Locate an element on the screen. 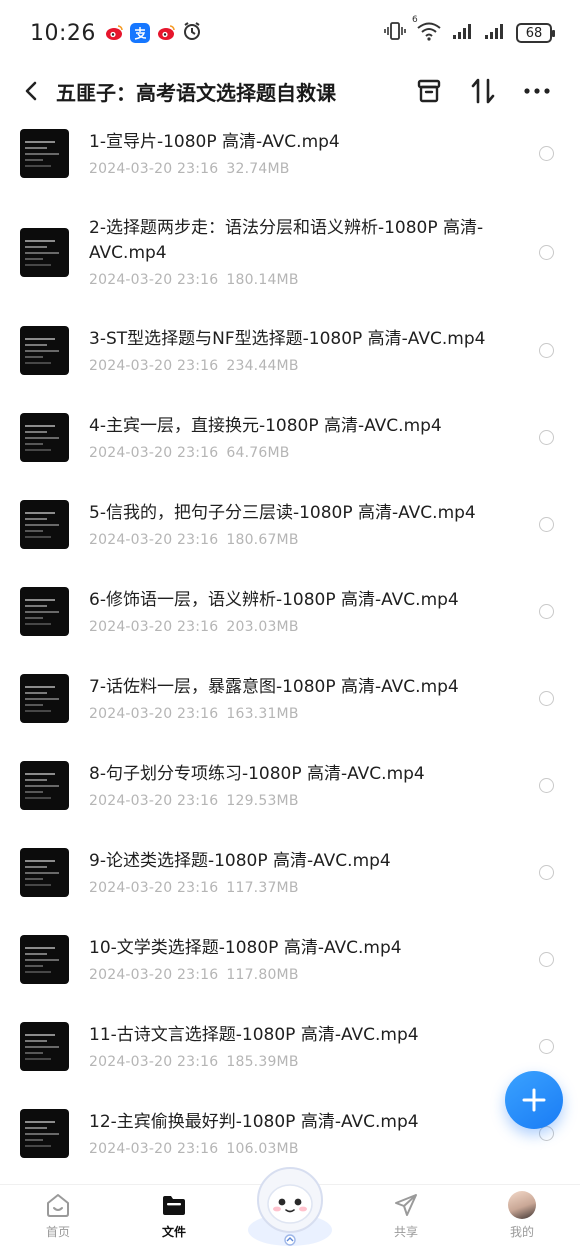 The width and height of the screenshot is (580, 1254). nav-files-label: 文件 is located at coordinates (173, 1232).